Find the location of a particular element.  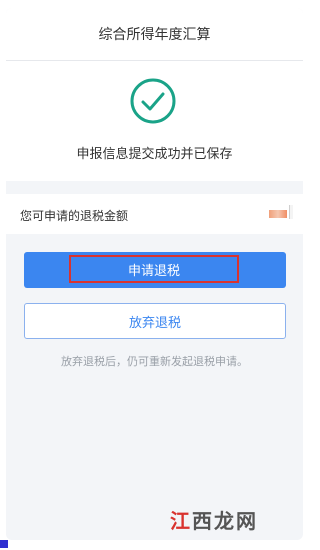

watermark-logo: 江 西 龙 网 is located at coordinates (225, 521).